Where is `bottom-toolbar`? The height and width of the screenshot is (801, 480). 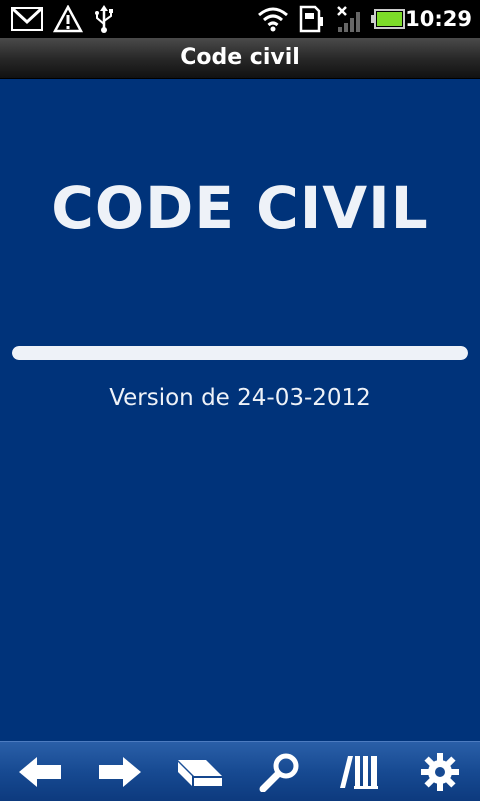 bottom-toolbar is located at coordinates (240, 771).